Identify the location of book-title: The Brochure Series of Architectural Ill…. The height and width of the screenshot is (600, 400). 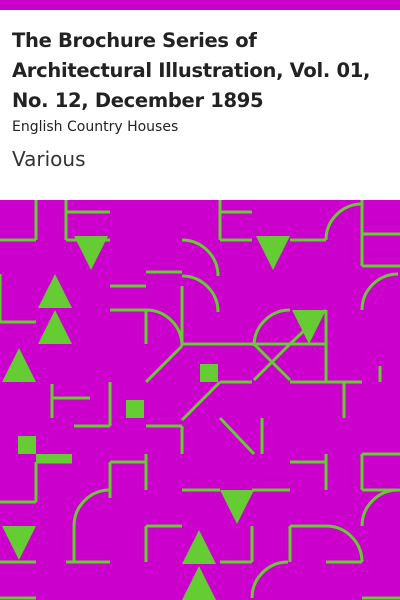
(191, 70).